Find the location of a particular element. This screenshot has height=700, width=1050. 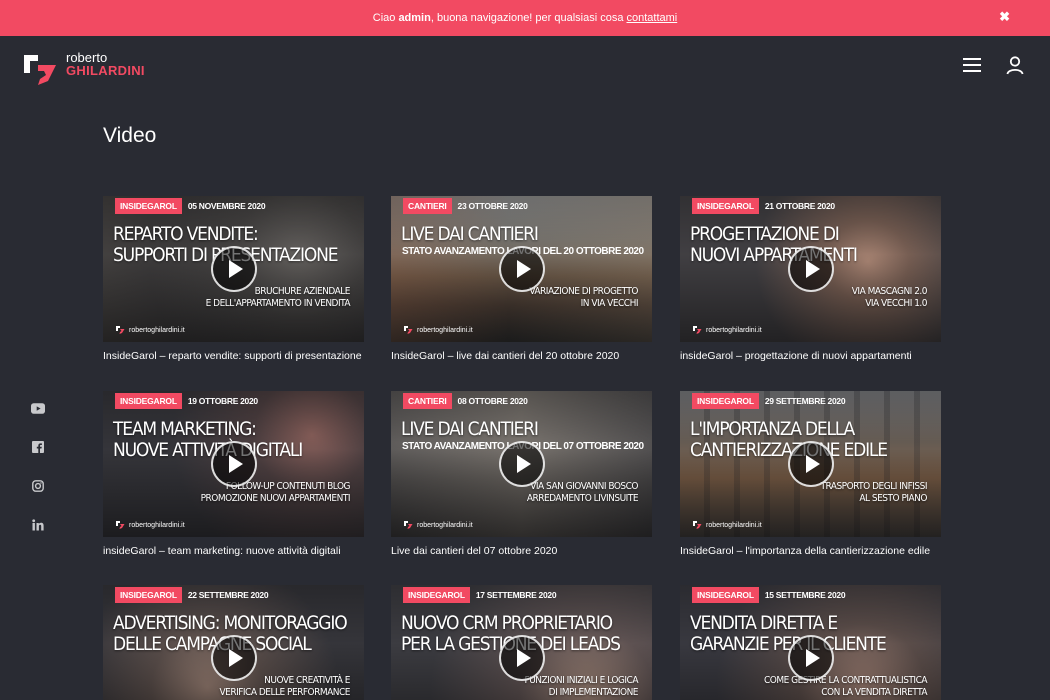

site-header: roberto GHILARDINI is located at coordinates (525, 67).